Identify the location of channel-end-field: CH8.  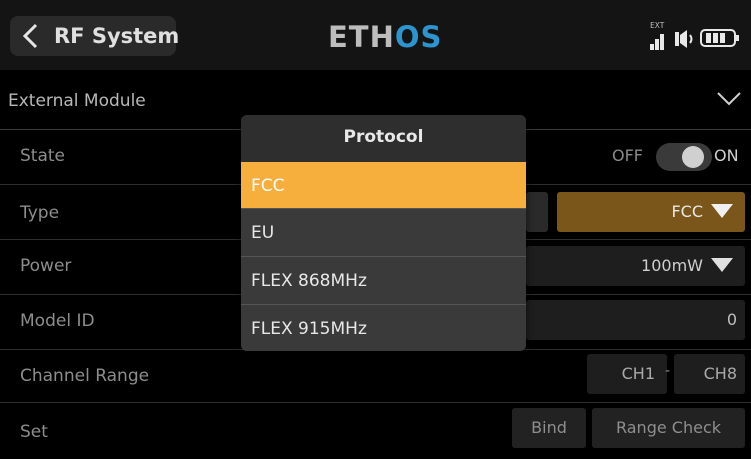
(709, 374).